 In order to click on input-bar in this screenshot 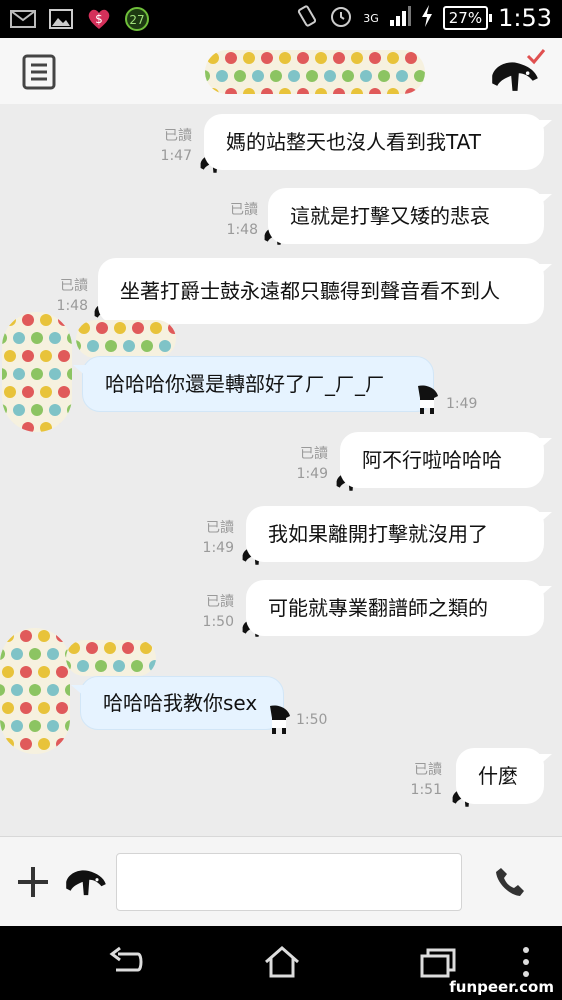, I will do `click(281, 881)`.